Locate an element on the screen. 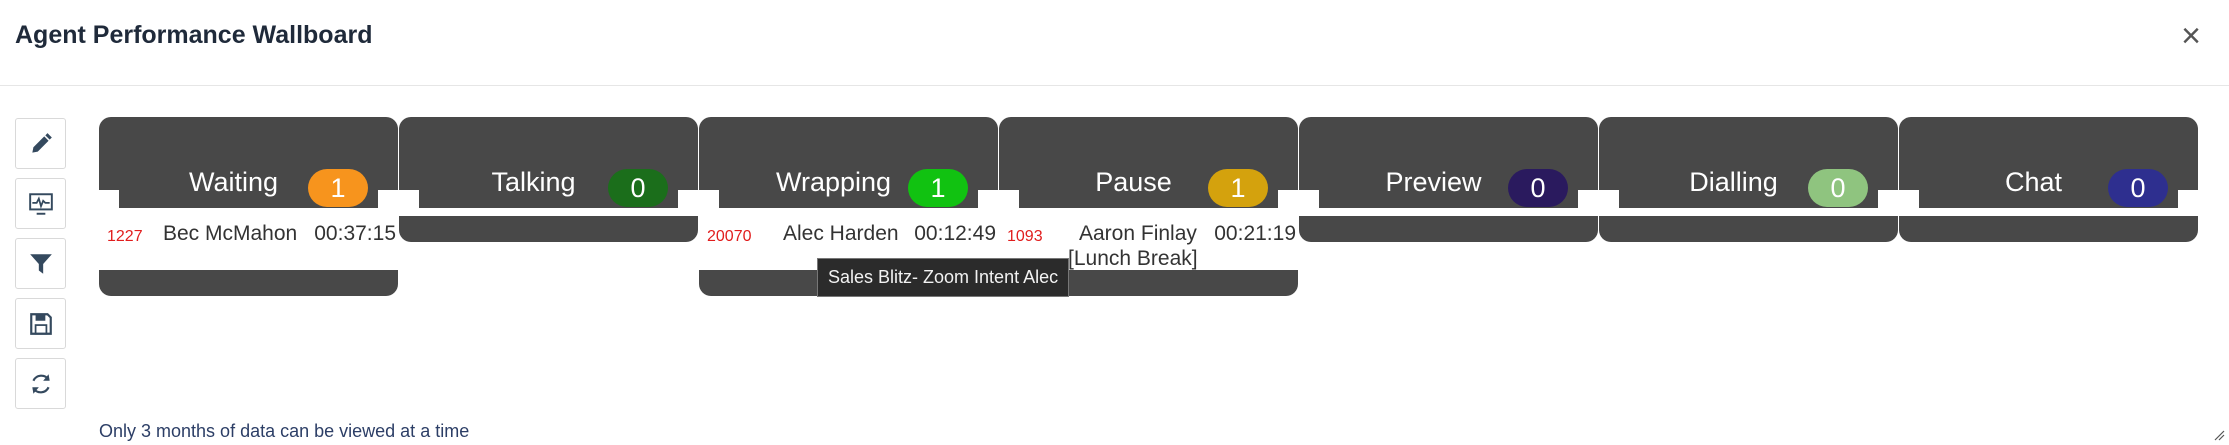  agent-name: Aaron Finlay is located at coordinates (1138, 233).